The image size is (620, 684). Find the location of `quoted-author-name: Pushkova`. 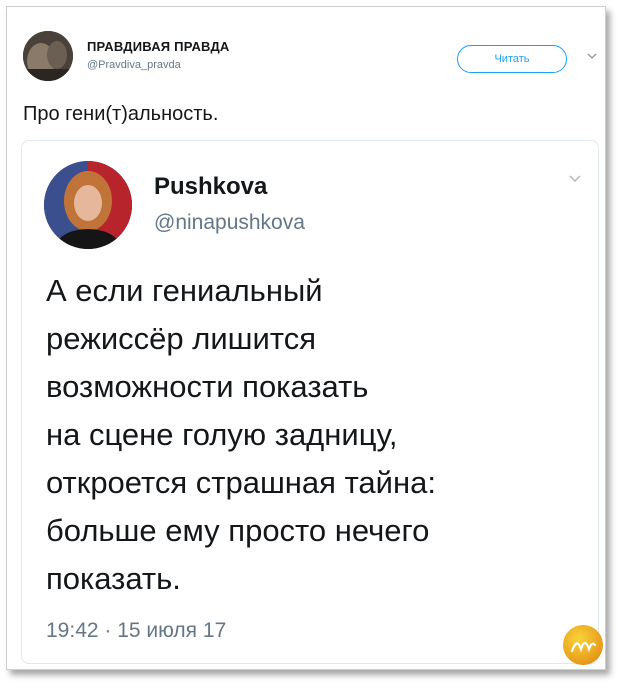

quoted-author-name: Pushkova is located at coordinates (210, 187).